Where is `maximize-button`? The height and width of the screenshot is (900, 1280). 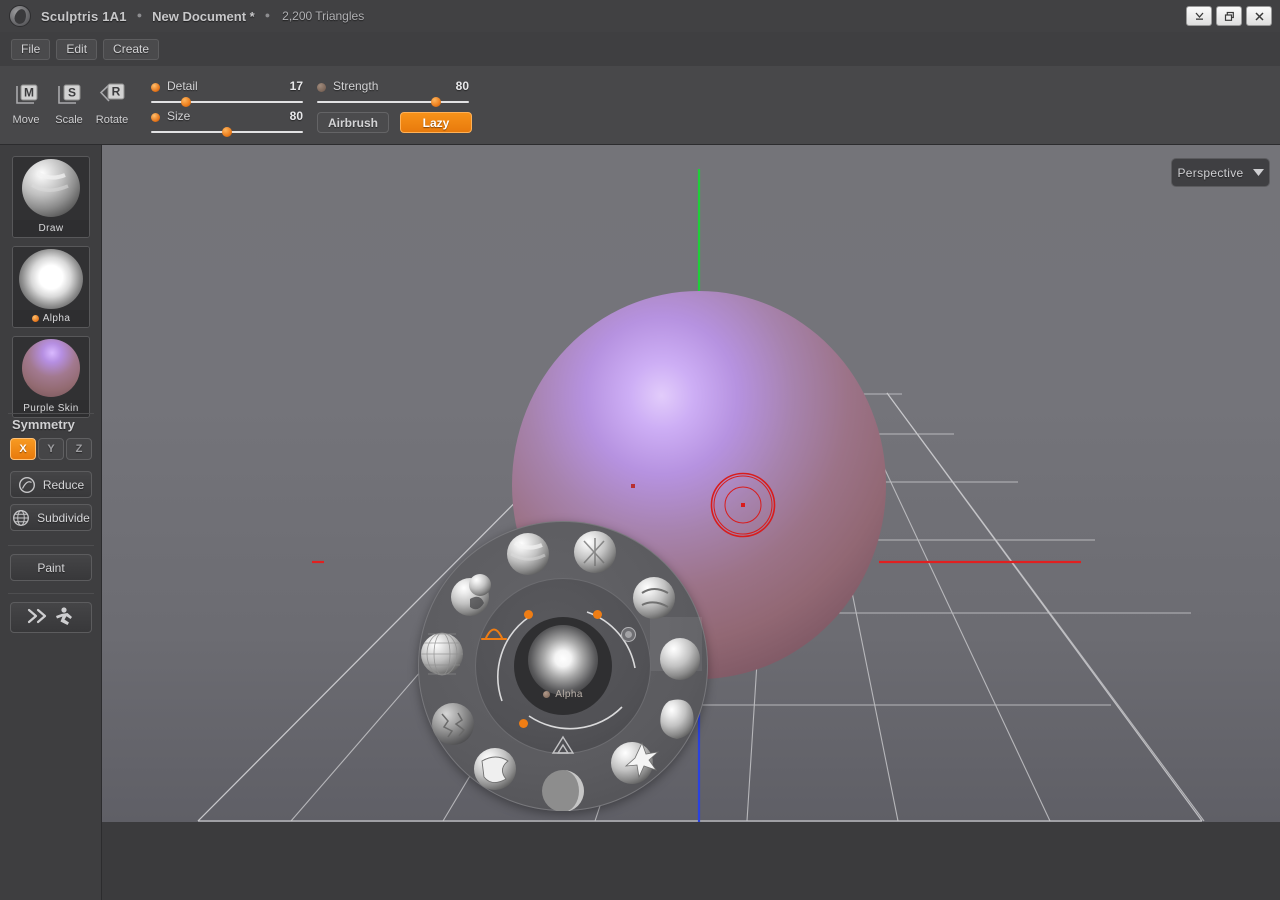
maximize-button is located at coordinates (1229, 16).